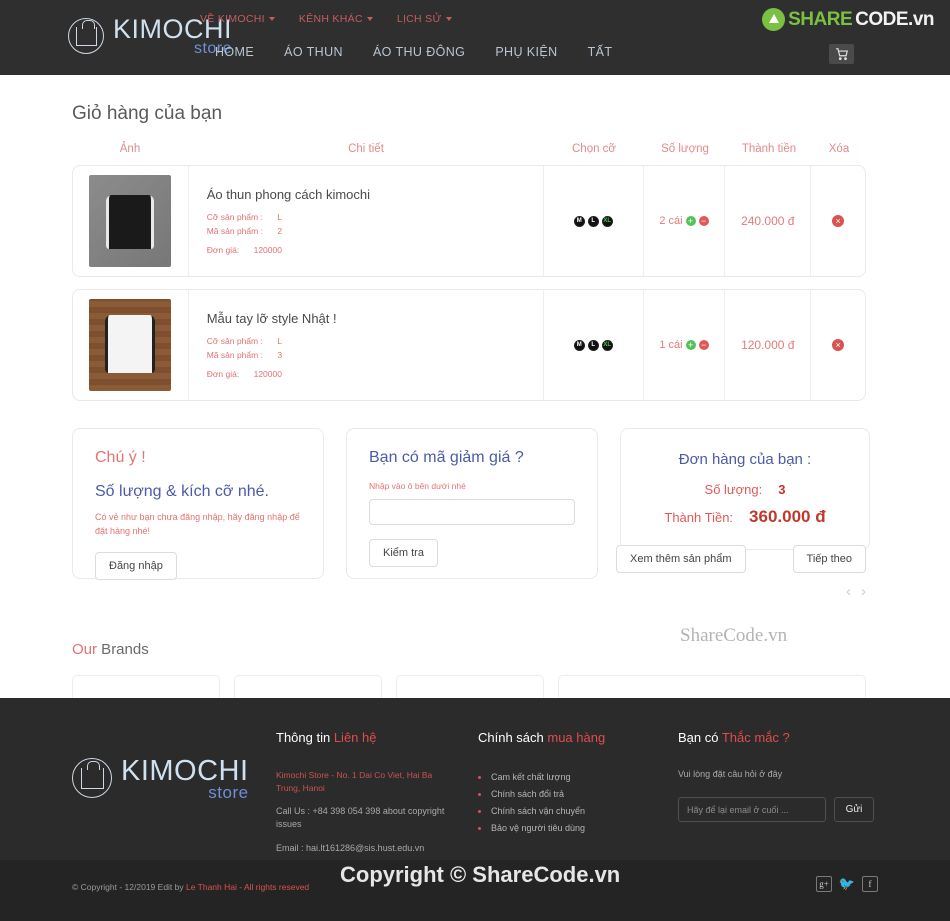 The width and height of the screenshot is (950, 921). I want to click on column-header-so-luong: Số lượng, so click(685, 149).